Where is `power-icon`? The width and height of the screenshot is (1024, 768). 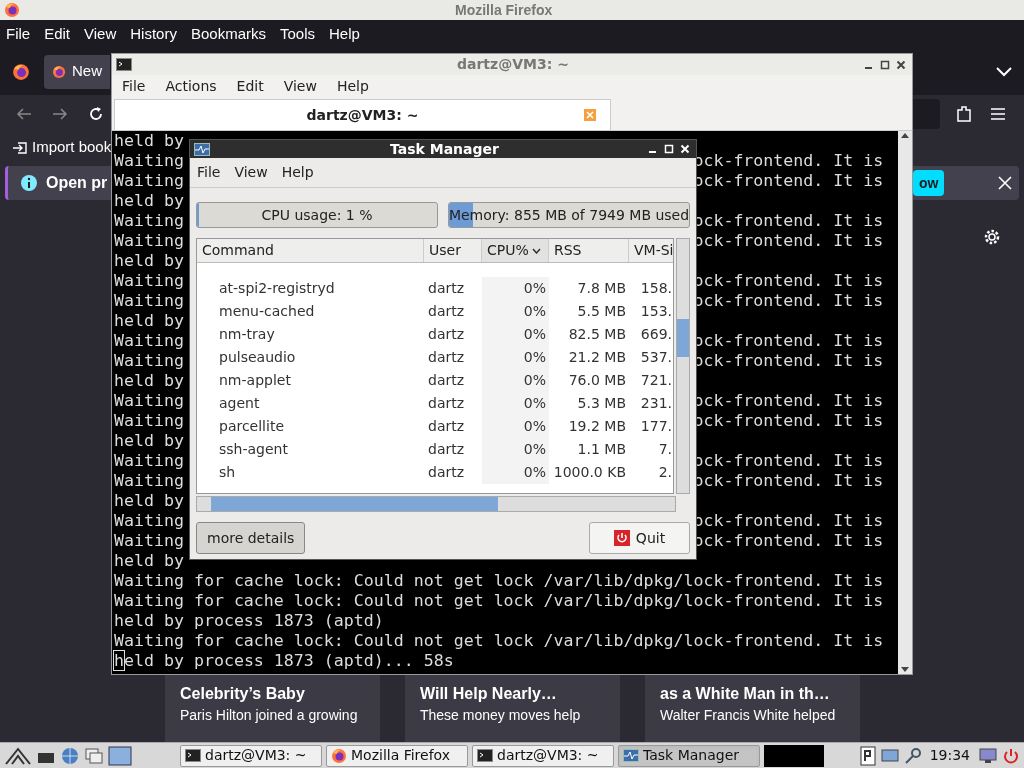
power-icon is located at coordinates (1011, 755).